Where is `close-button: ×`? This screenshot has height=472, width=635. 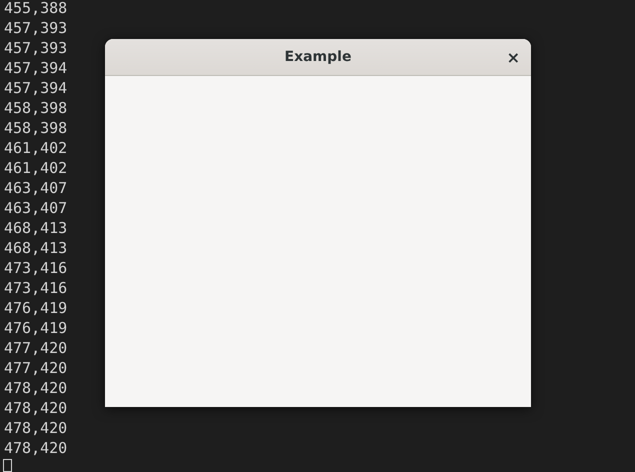 close-button: × is located at coordinates (513, 57).